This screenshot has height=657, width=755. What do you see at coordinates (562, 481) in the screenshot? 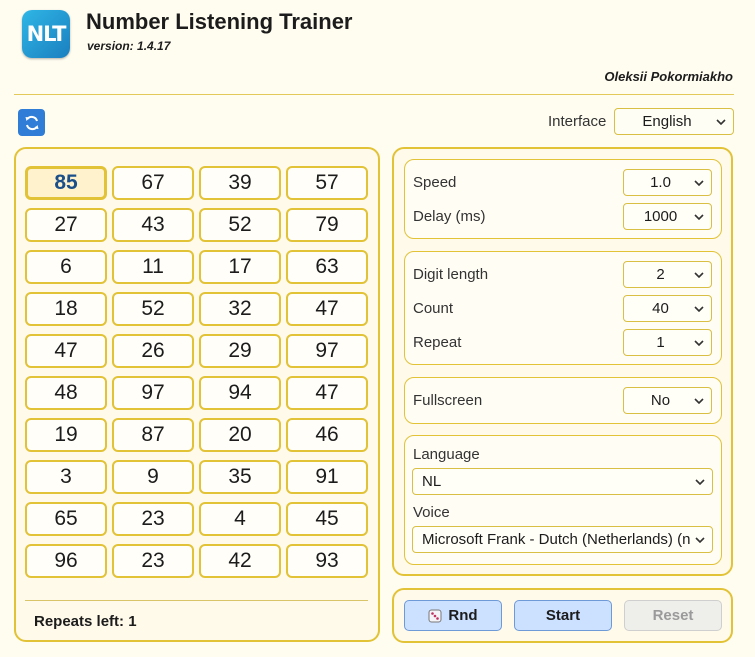
I see `language-select: NL` at bounding box center [562, 481].